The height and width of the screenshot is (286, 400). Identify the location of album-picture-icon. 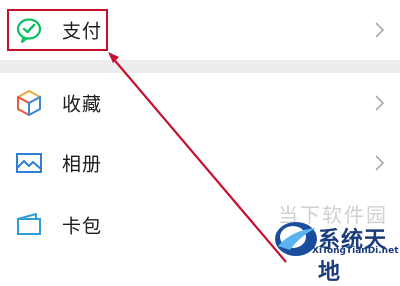
(29, 163).